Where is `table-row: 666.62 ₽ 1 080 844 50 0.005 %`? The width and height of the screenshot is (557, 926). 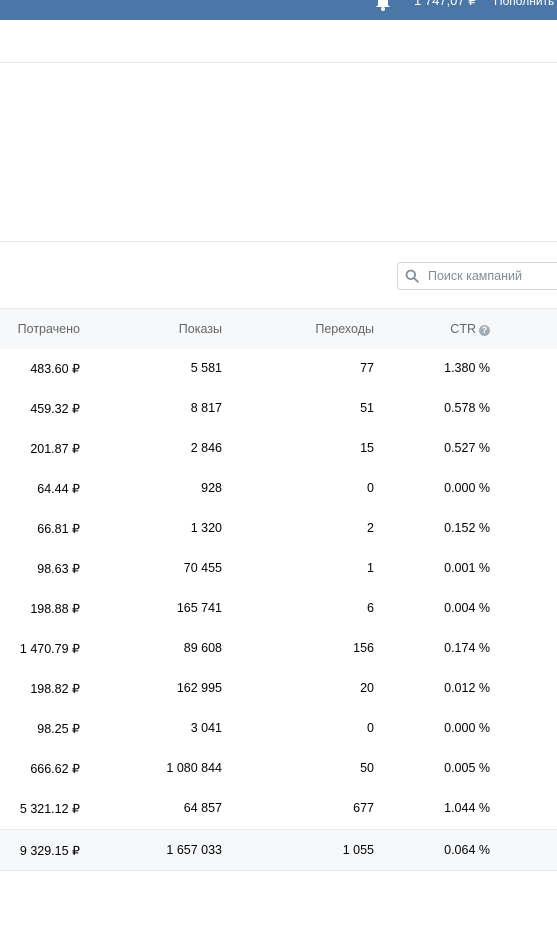
table-row: 666.62 ₽ 1 080 844 50 0.005 % is located at coordinates (278, 769).